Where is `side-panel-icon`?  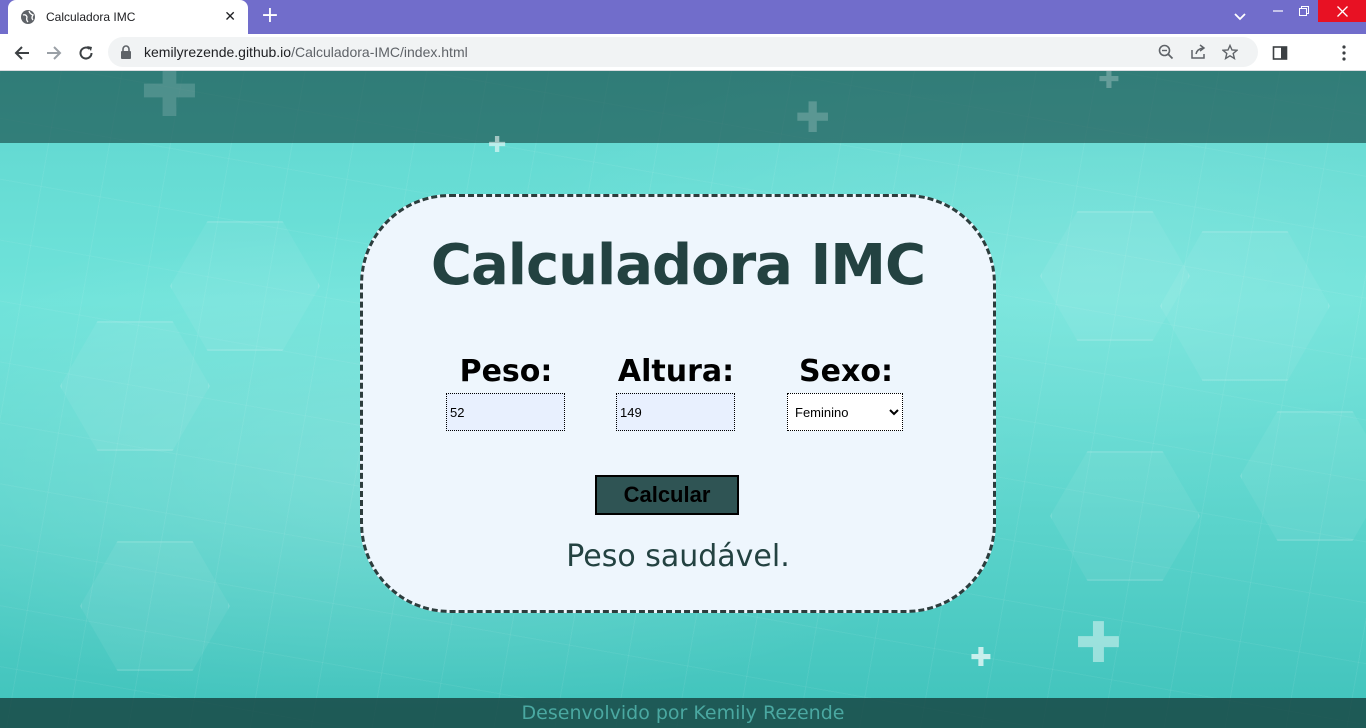 side-panel-icon is located at coordinates (1280, 53).